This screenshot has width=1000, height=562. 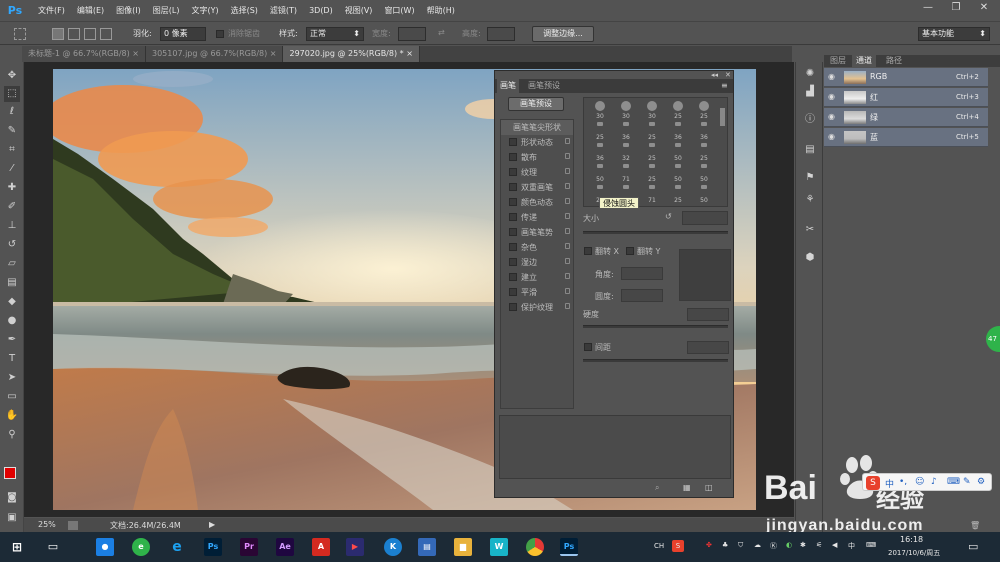 I want to click on add-selection-icon, so click(x=74, y=34).